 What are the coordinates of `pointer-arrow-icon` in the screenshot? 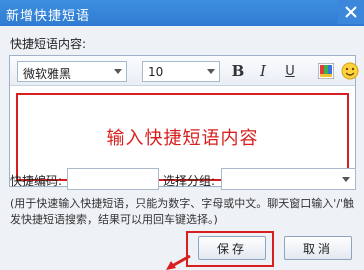 It's located at (178, 262).